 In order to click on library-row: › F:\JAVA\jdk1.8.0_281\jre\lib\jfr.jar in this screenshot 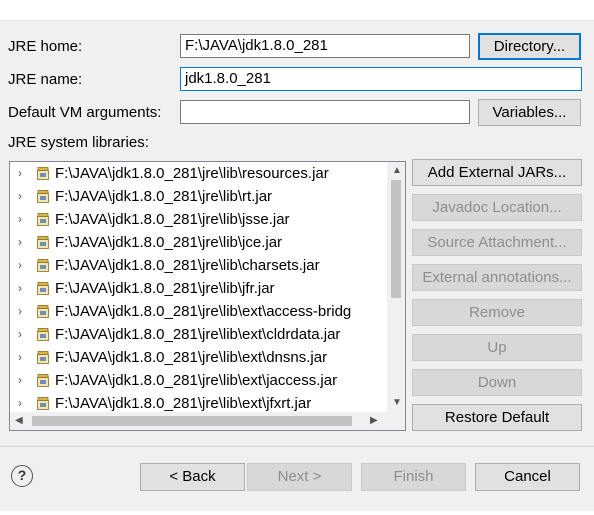, I will do `click(199, 288)`.